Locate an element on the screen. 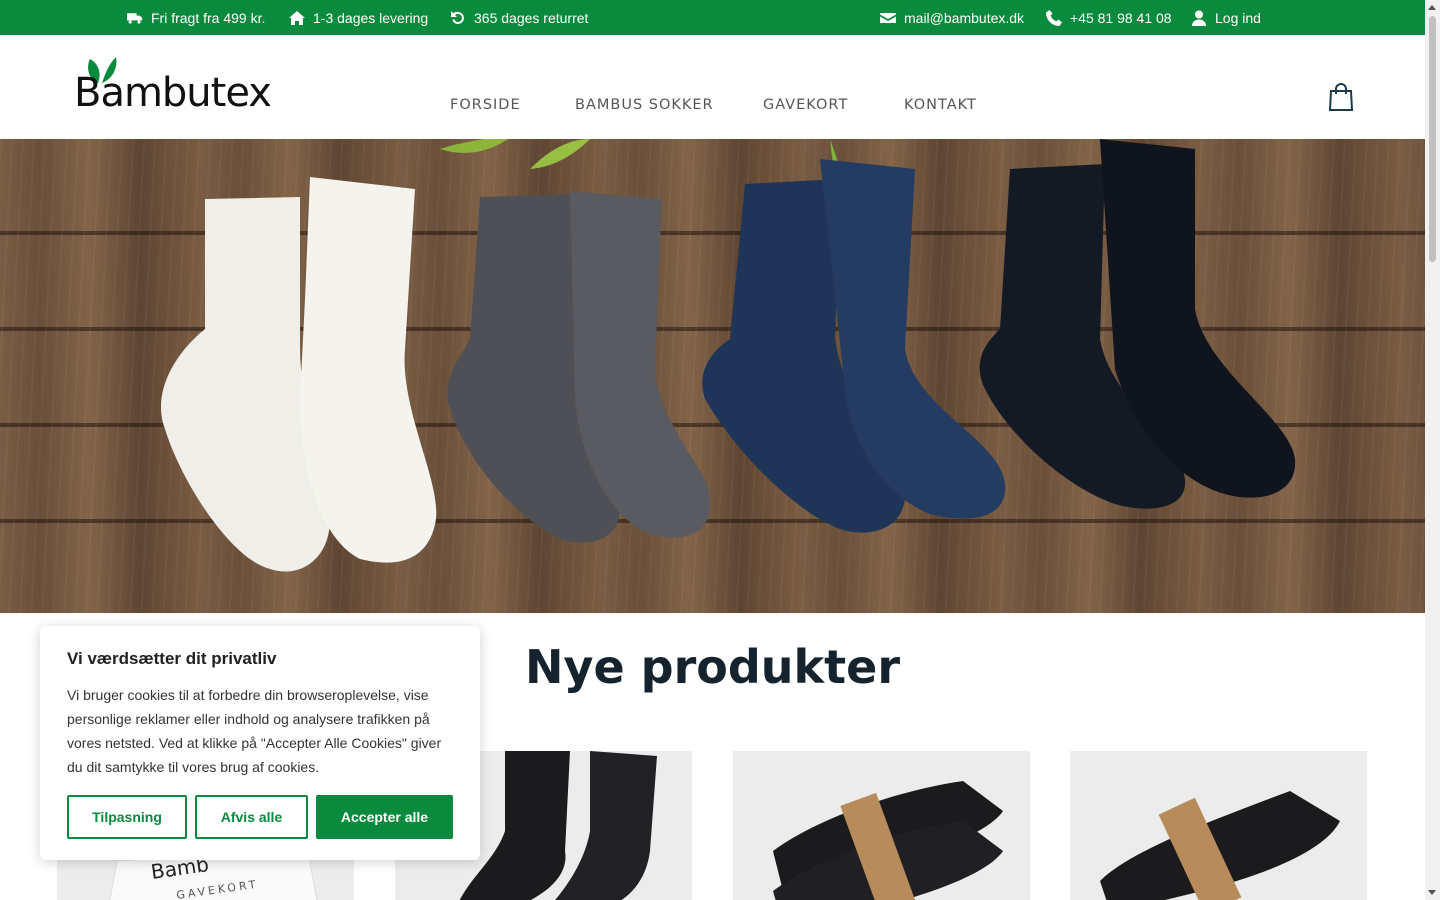 The width and height of the screenshot is (1440, 900). scroll-down-arrow is located at coordinates (1432, 892).